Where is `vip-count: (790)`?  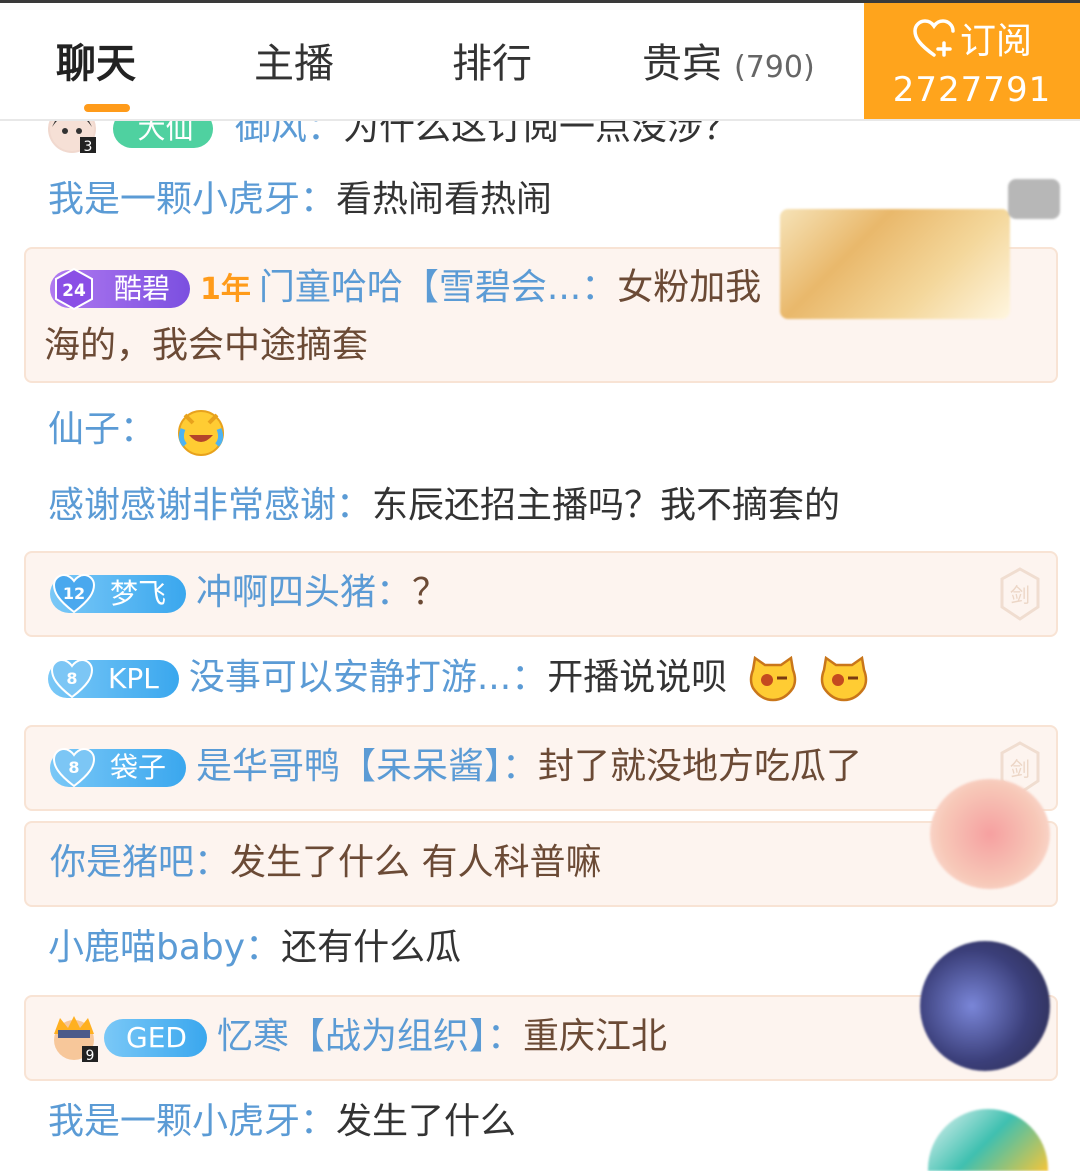 vip-count: (790) is located at coordinates (774, 67).